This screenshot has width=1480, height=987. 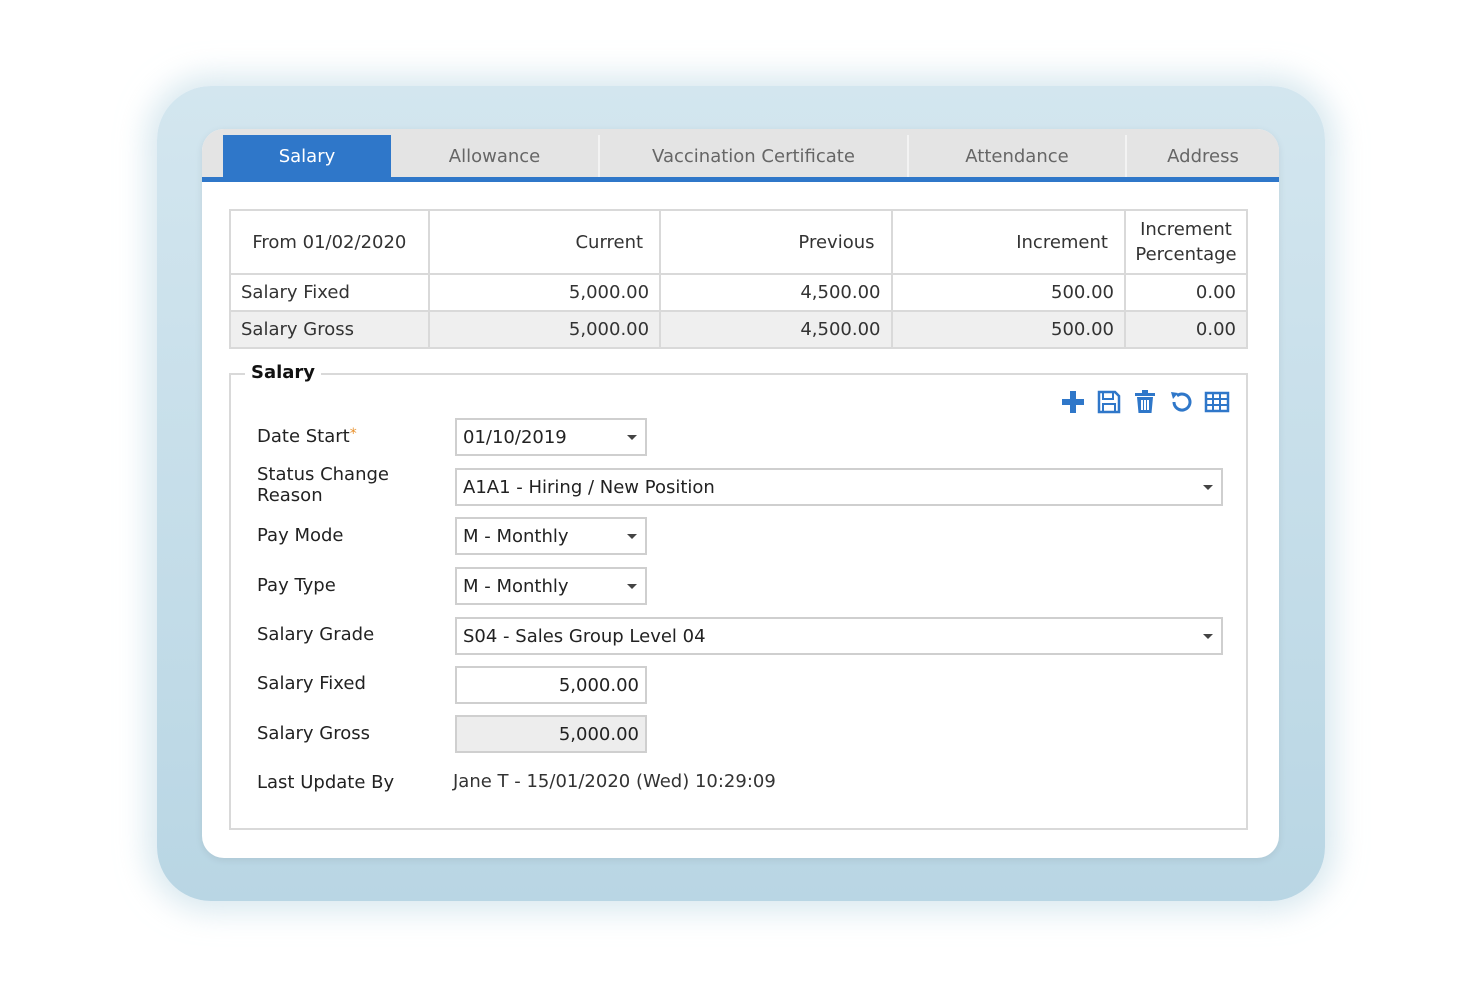 I want to click on date-start-row: Date Start*, so click(x=356, y=436).